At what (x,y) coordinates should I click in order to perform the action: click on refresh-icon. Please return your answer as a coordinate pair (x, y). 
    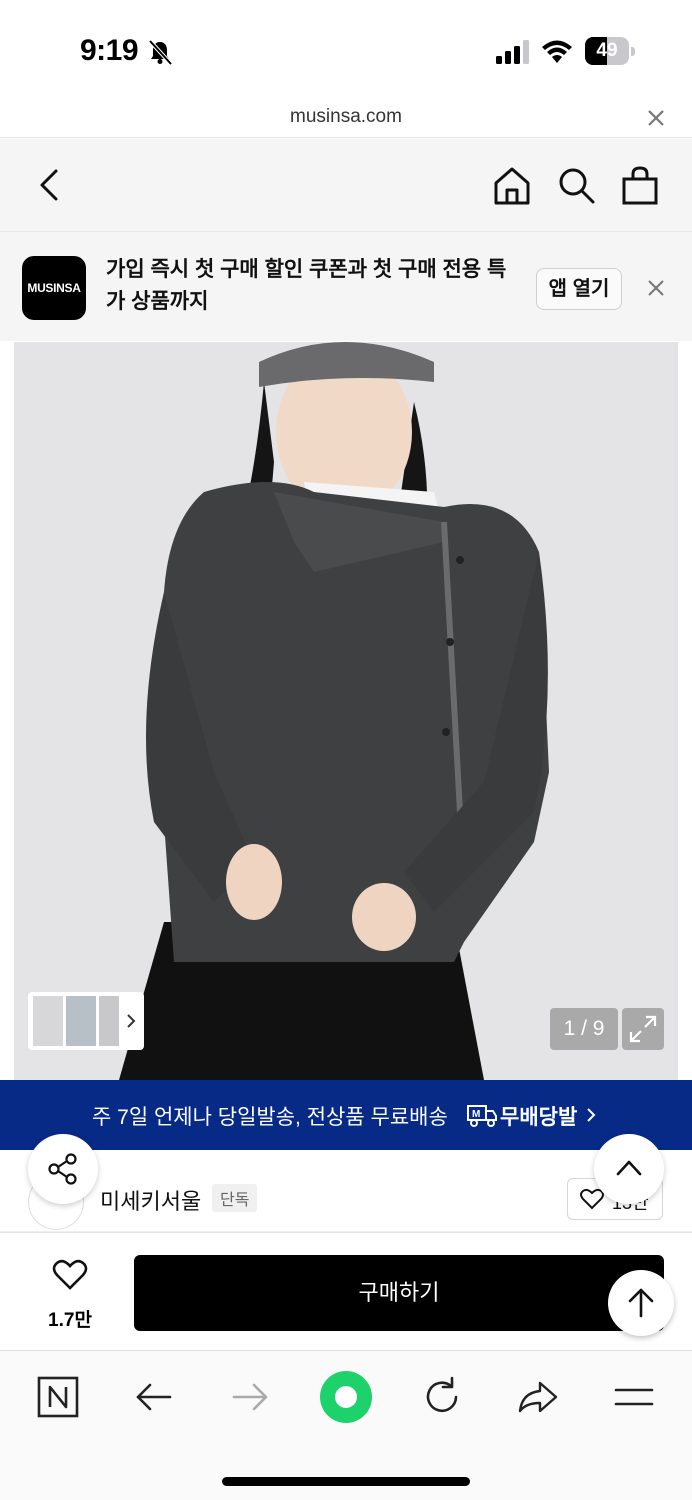
    Looking at the image, I should click on (442, 1397).